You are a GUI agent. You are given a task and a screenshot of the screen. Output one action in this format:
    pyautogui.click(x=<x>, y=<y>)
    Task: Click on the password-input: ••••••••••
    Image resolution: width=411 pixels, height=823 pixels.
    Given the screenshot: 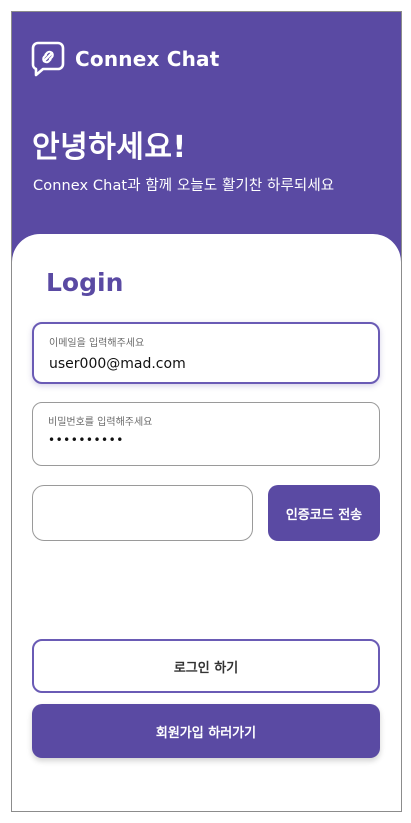 What is the action you would take?
    pyautogui.click(x=203, y=440)
    